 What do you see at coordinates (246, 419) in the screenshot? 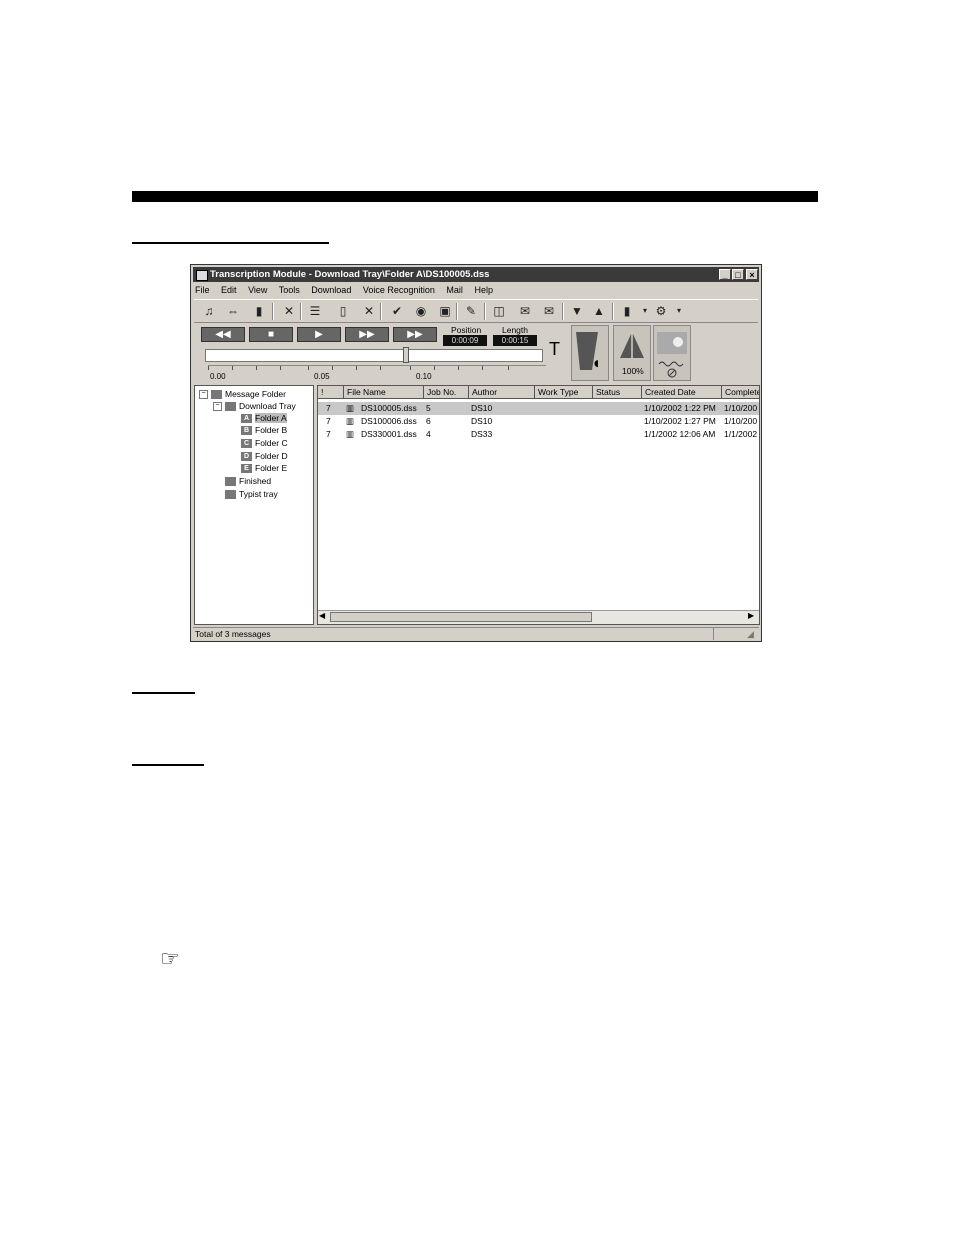
I see `folder-a-icon: A` at bounding box center [246, 419].